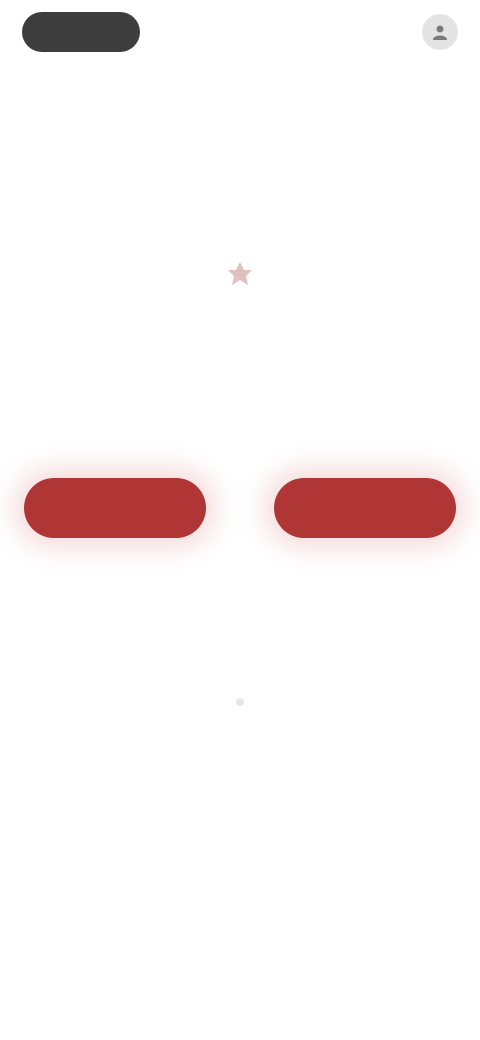 This screenshot has width=480, height=1040. I want to click on header-actions, so click(435, 32).